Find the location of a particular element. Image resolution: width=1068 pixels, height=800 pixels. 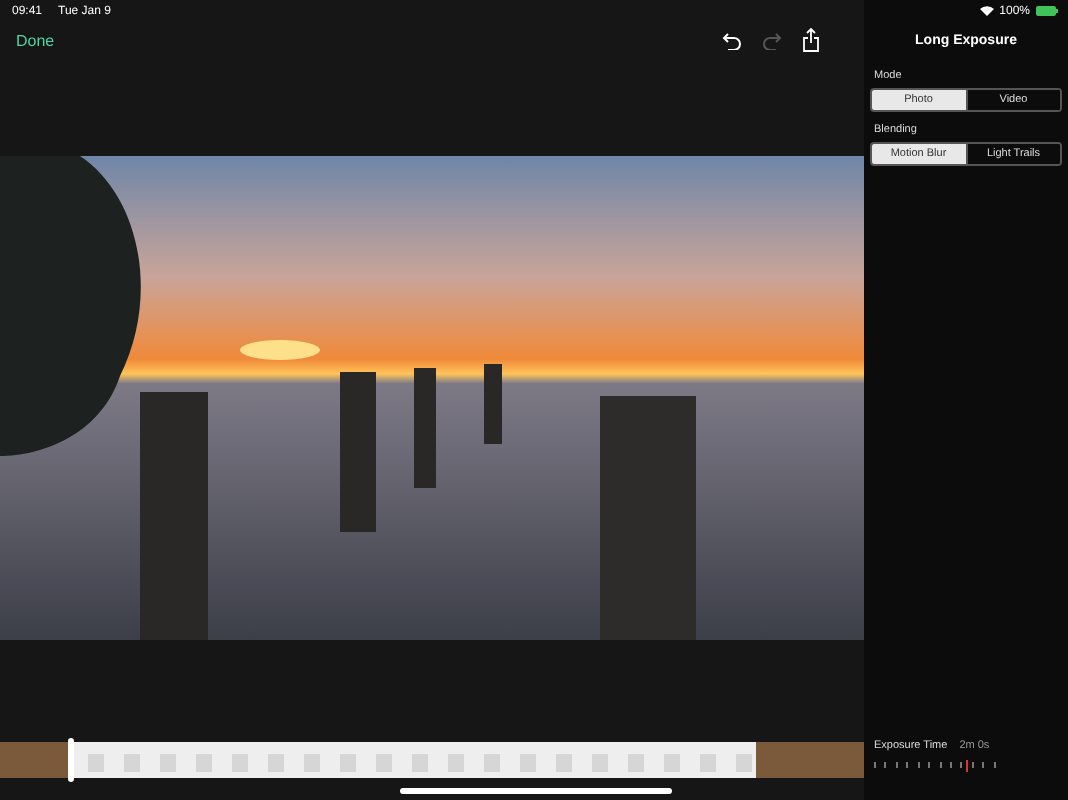

undo-icon is located at coordinates (732, 40).